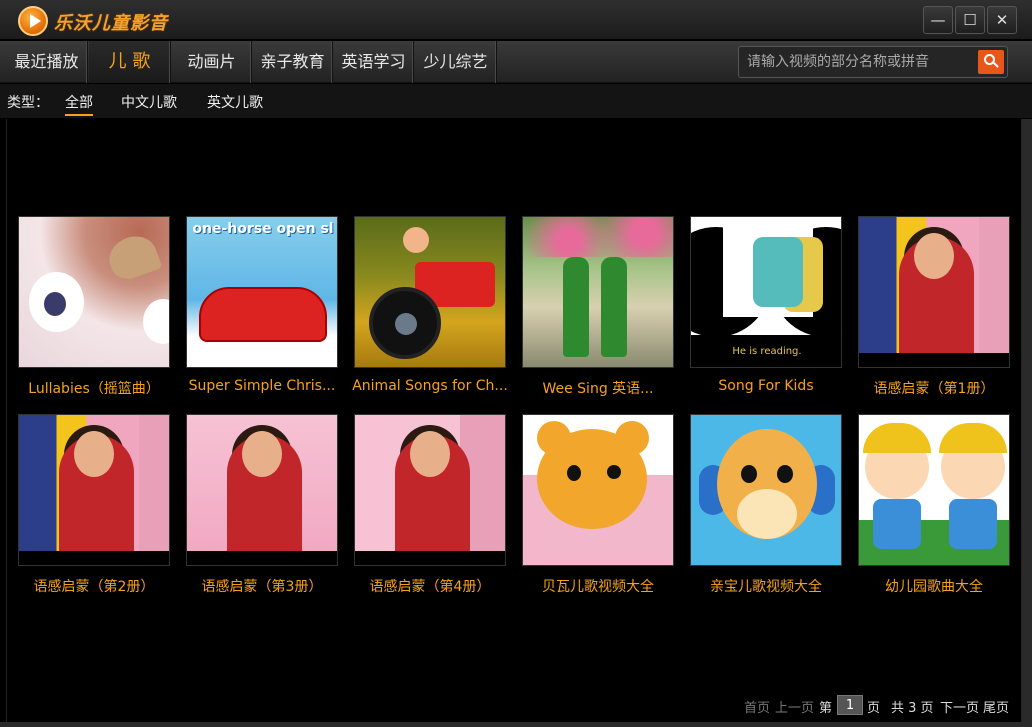 Image resolution: width=1032 pixels, height=727 pixels. Describe the element at coordinates (149, 102) in the screenshot. I see `filter-chinese-songs: 中文儿歌` at that location.